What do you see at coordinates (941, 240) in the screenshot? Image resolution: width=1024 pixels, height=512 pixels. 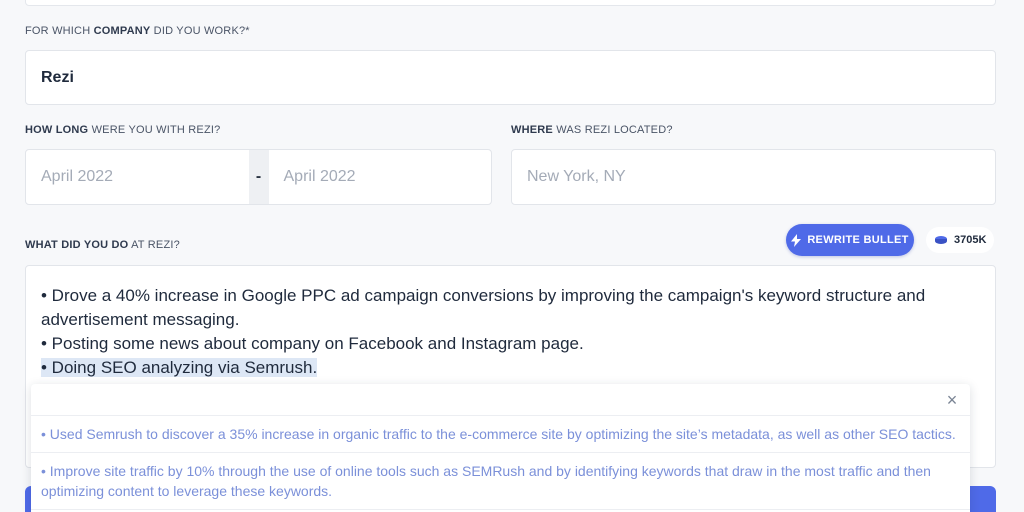 I see `coin-icon` at bounding box center [941, 240].